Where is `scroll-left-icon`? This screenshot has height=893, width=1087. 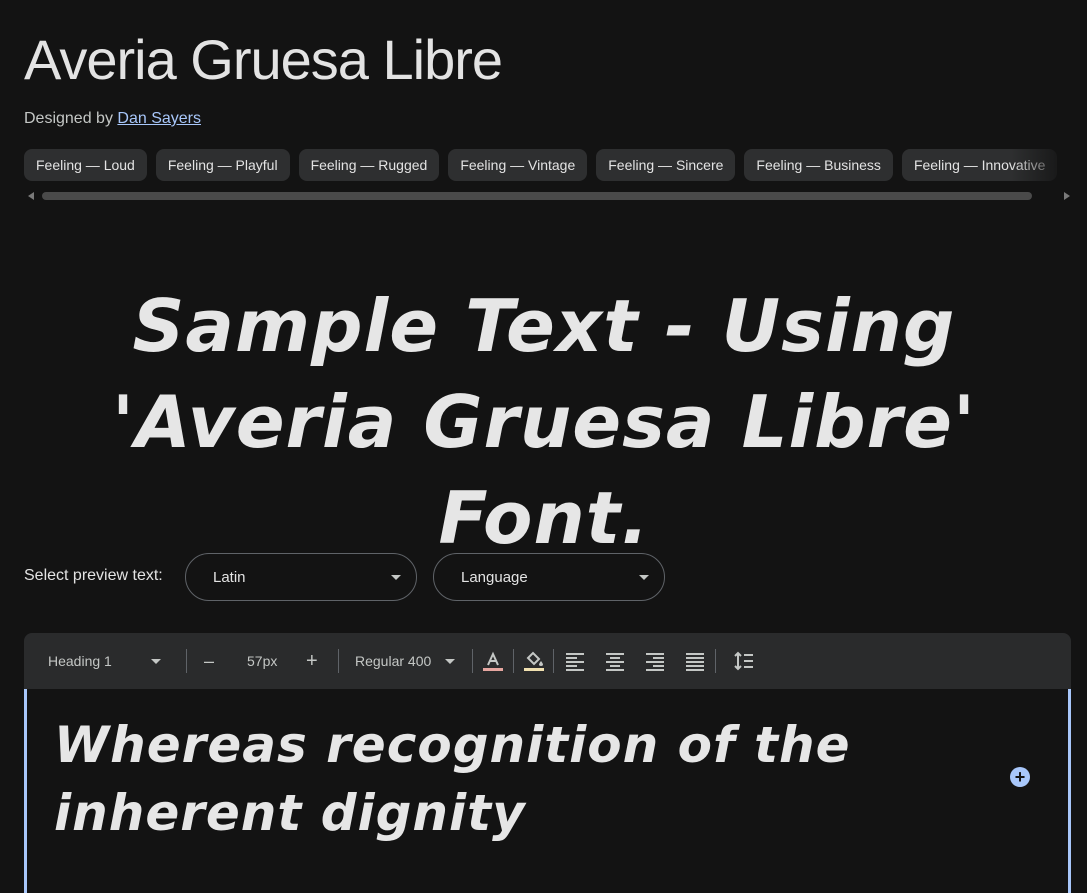 scroll-left-icon is located at coordinates (31, 196).